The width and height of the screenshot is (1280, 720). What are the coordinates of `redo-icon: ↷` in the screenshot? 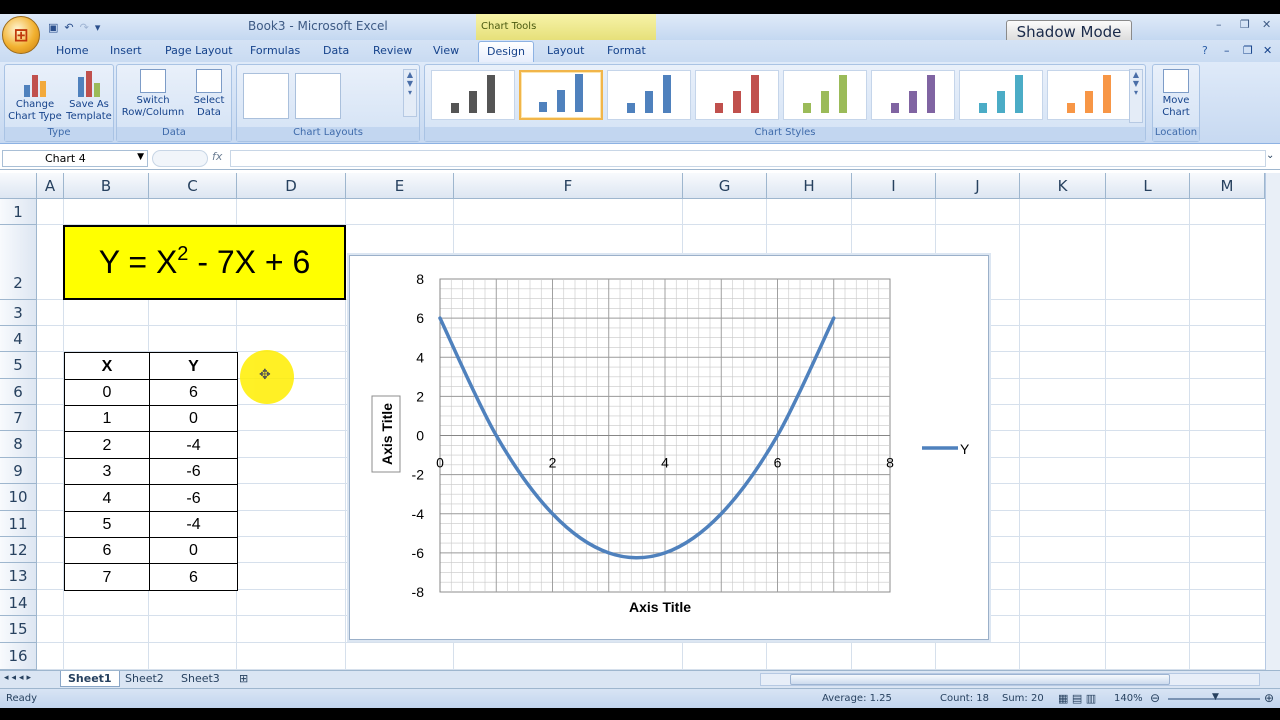 It's located at (84, 27).